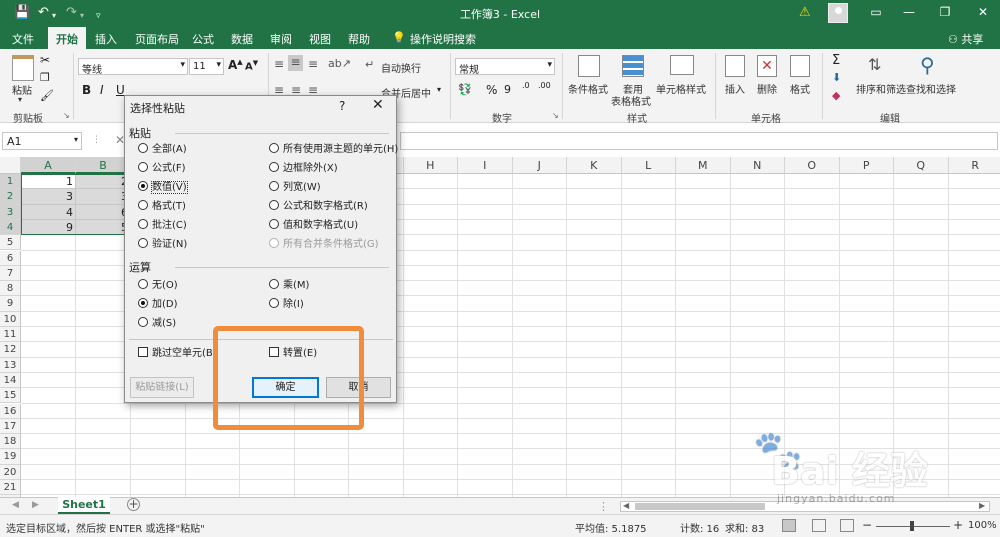 The image size is (1000, 537). What do you see at coordinates (48, 196) in the screenshot?
I see `cell-a2: 3` at bounding box center [48, 196].